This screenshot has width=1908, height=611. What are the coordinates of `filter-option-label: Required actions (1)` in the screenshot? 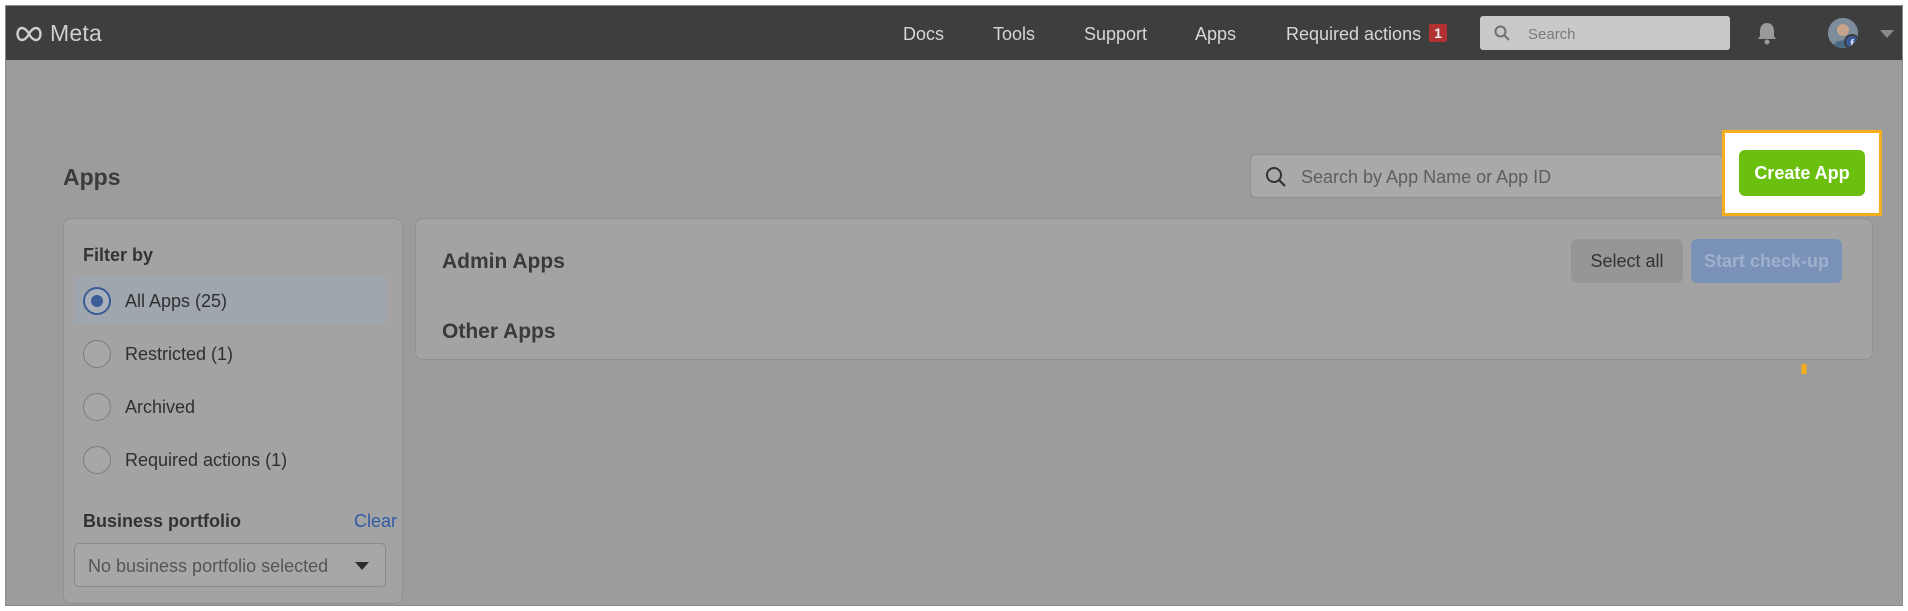 It's located at (206, 460).